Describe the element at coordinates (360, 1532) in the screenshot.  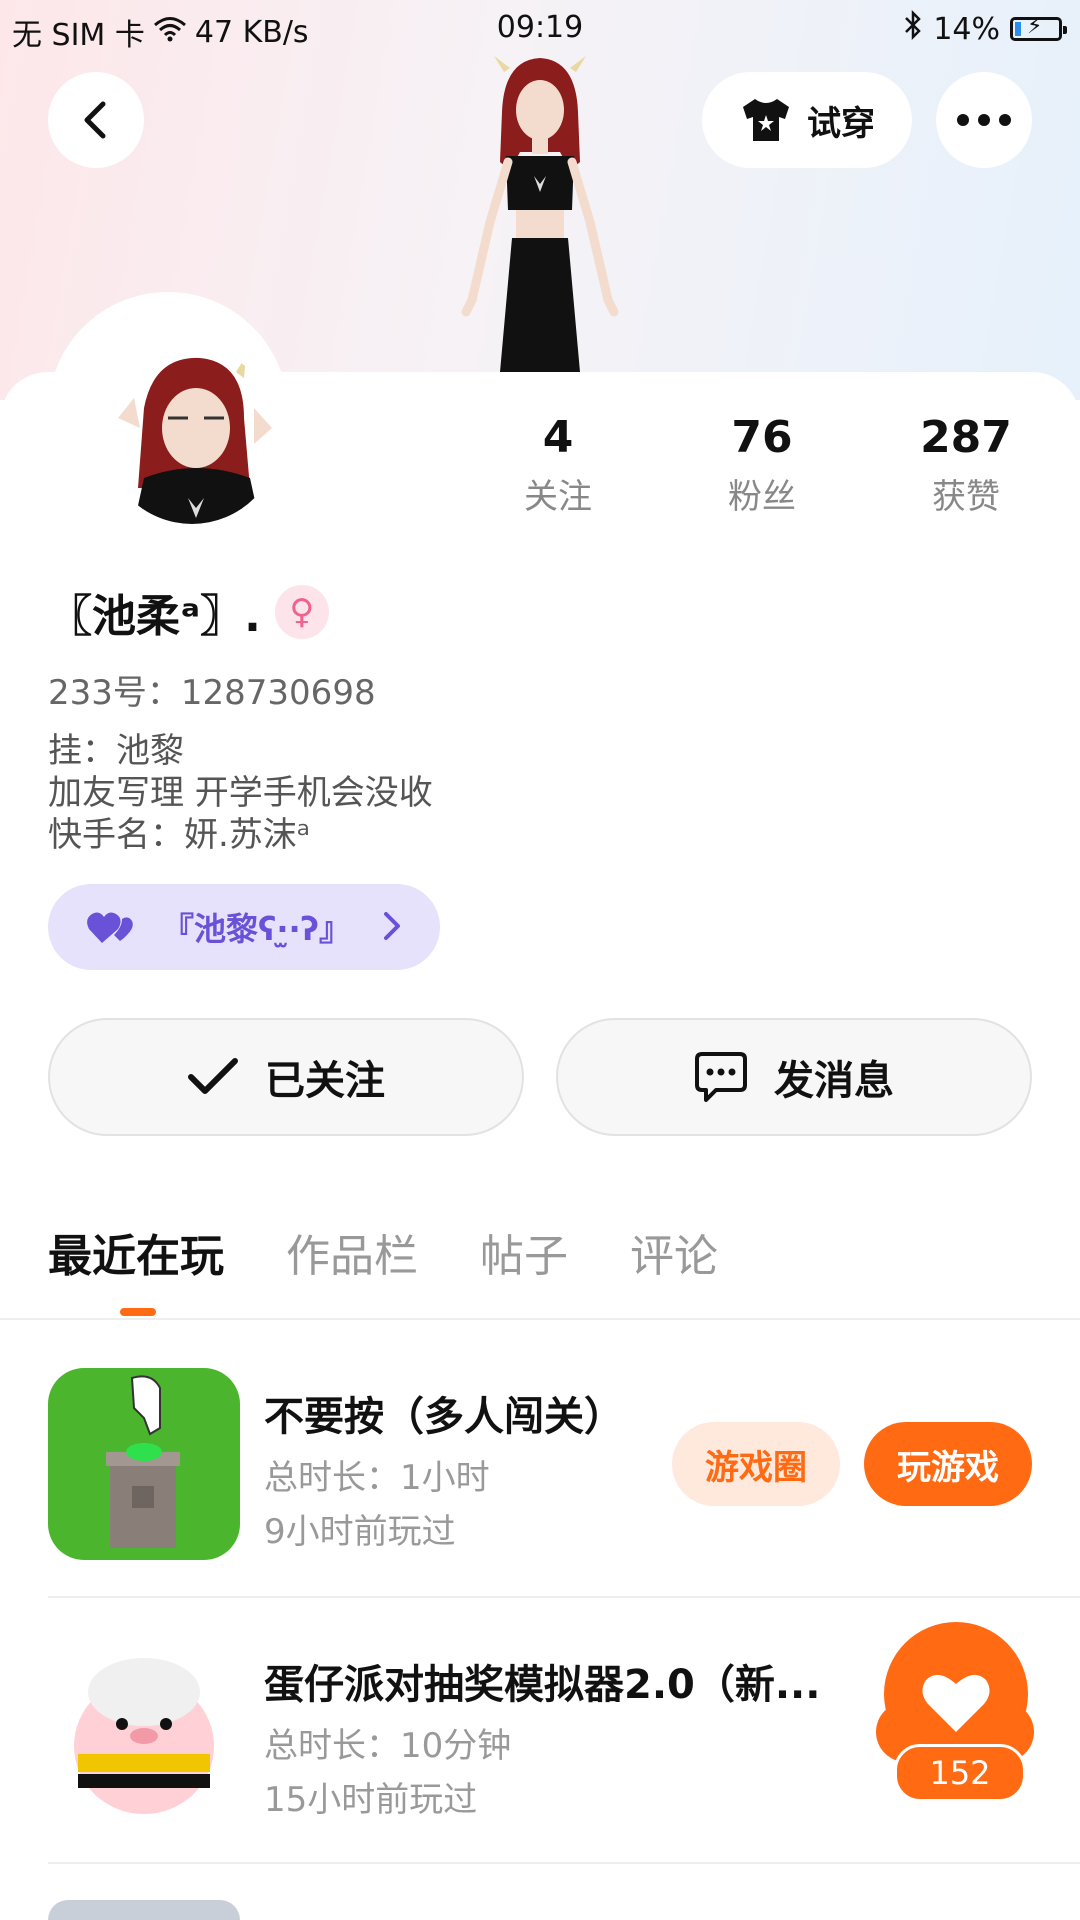
I see `game-last-played: 9小时前玩过` at that location.